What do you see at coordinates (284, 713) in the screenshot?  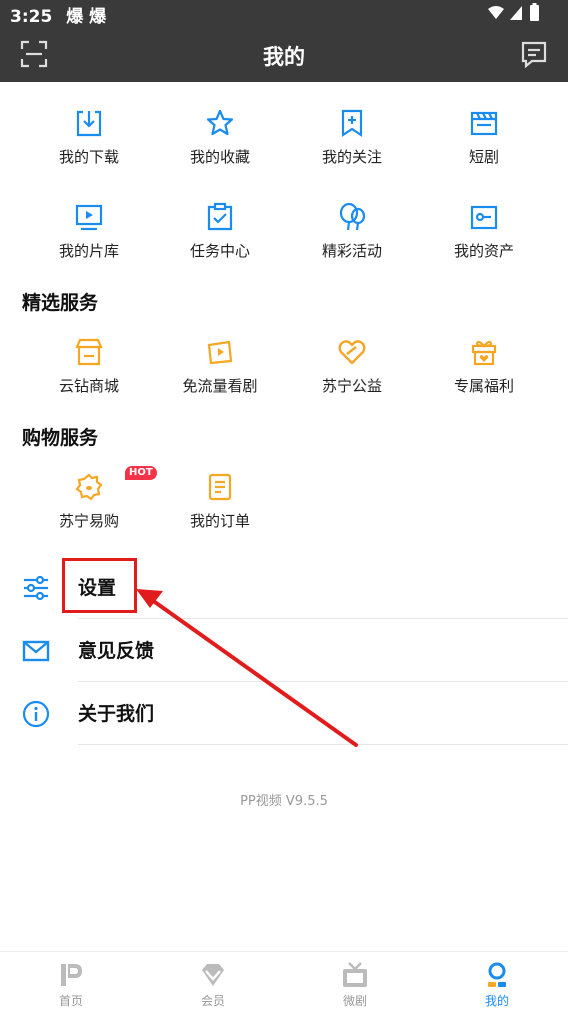 I see `about-row: 关于我们` at bounding box center [284, 713].